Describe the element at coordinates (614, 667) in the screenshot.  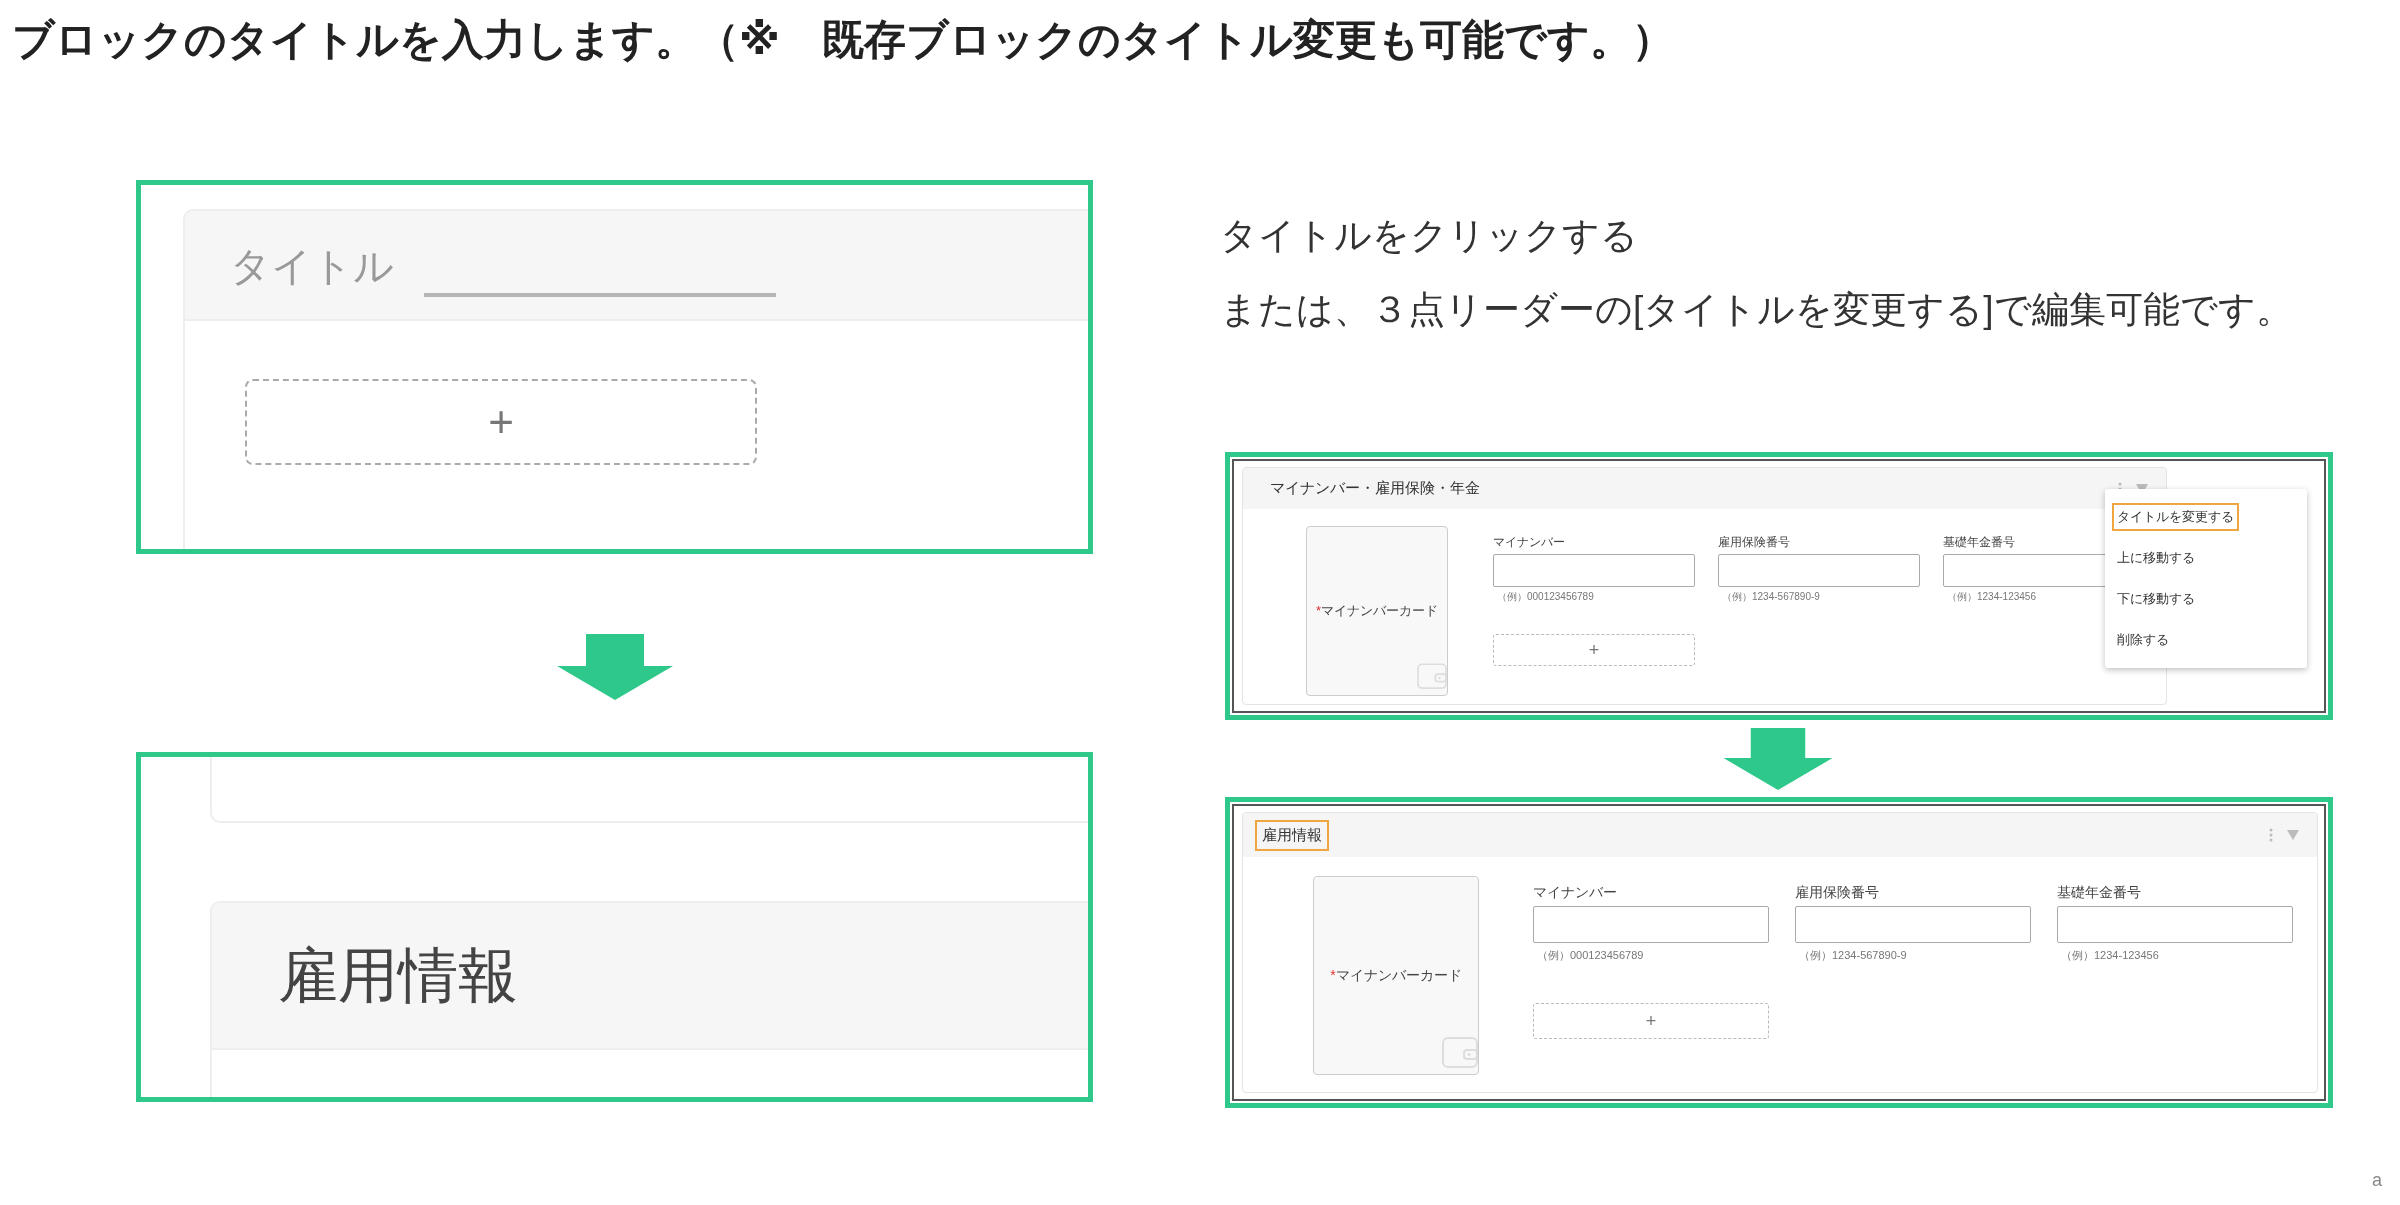
I see `down-arrow-icon` at that location.